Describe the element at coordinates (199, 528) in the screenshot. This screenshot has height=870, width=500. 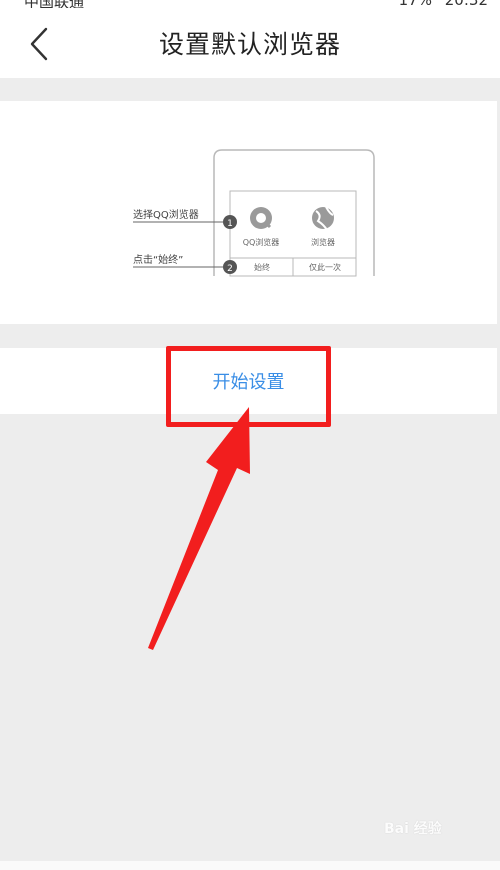
I see `red-arrow-annotation` at that location.